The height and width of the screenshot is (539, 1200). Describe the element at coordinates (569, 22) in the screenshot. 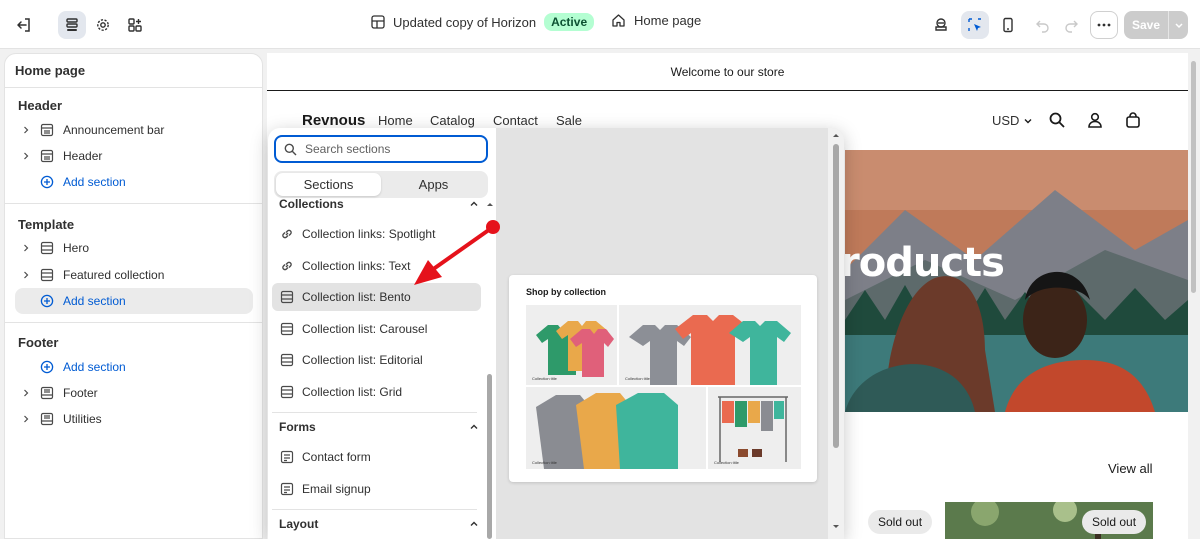

I see `status-badge: Active` at that location.